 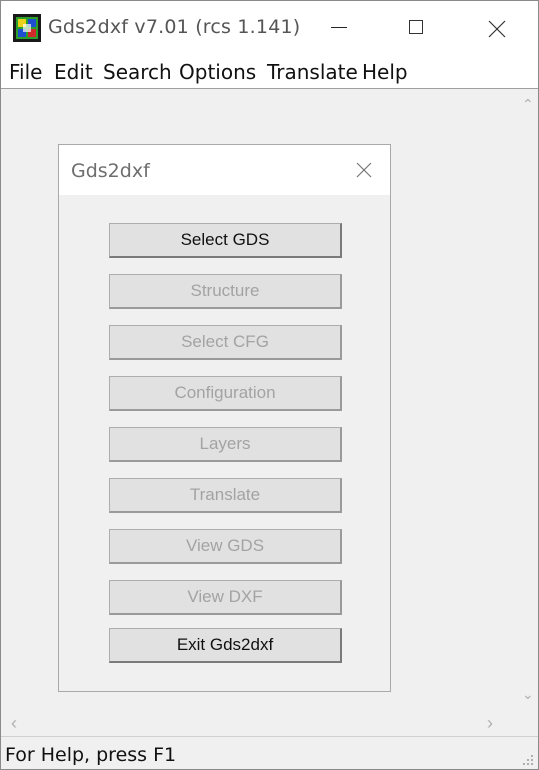 What do you see at coordinates (225, 342) in the screenshot?
I see `select-cfg-button: Select CFG` at bounding box center [225, 342].